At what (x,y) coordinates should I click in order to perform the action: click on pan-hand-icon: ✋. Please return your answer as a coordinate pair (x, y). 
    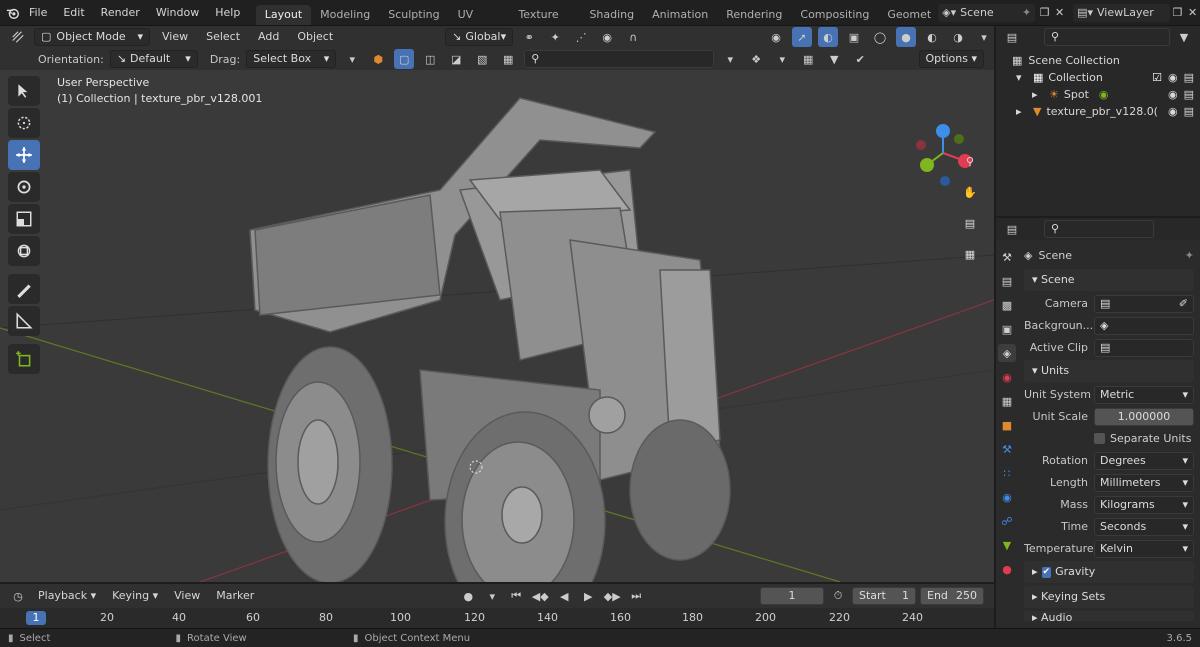
    Looking at the image, I should click on (970, 192).